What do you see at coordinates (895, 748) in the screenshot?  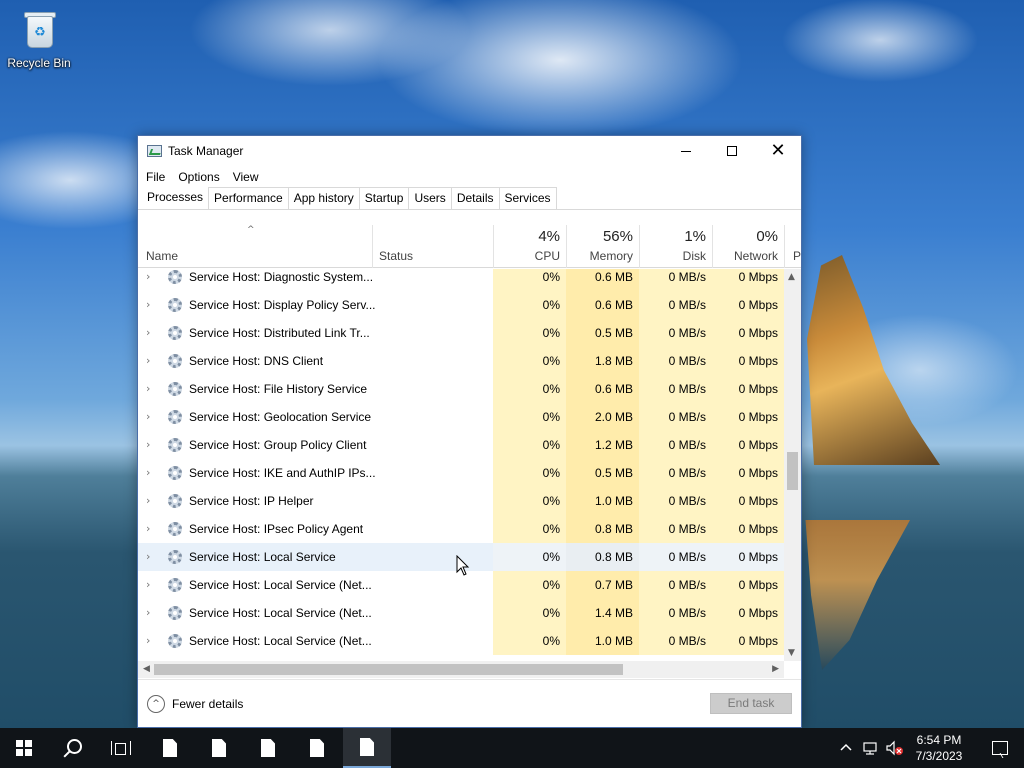 I see `volume-tray-button` at bounding box center [895, 748].